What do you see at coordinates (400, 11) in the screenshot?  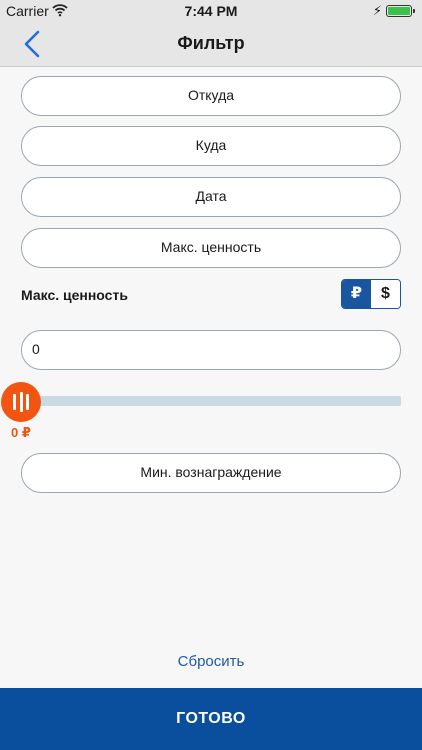 I see `battery-icon` at bounding box center [400, 11].